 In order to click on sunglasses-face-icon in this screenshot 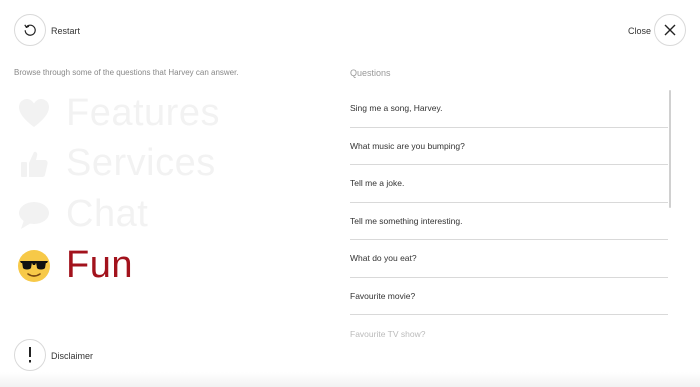, I will do `click(34, 266)`.